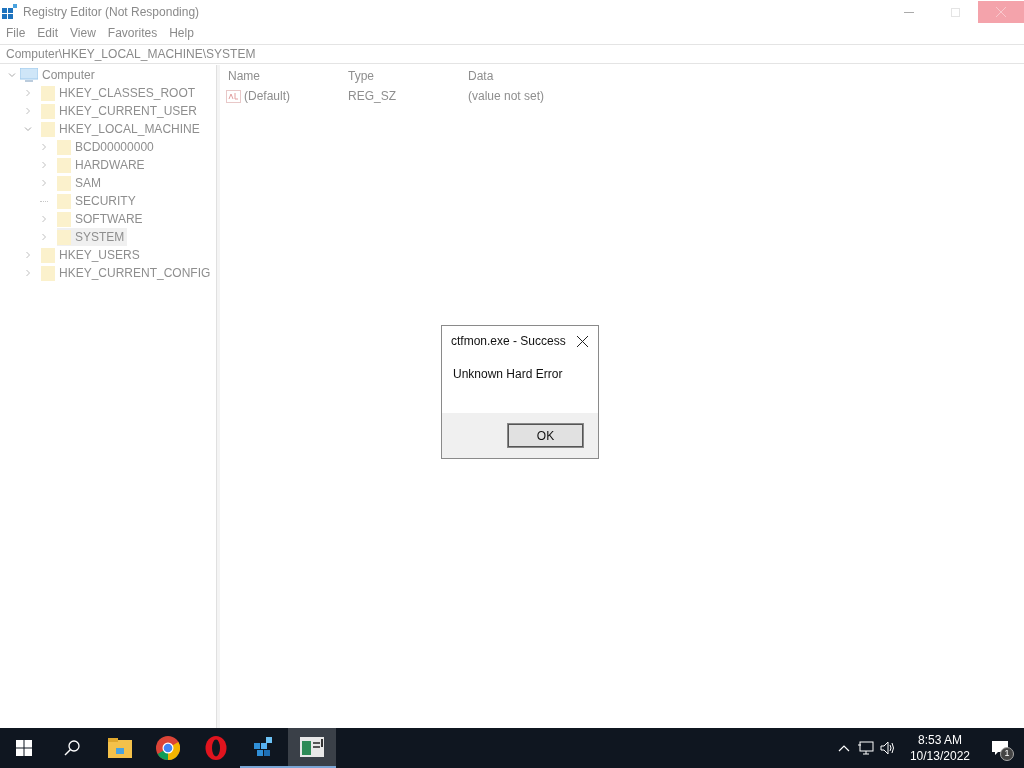 The height and width of the screenshot is (768, 1024). I want to click on network-icon, so click(865, 748).